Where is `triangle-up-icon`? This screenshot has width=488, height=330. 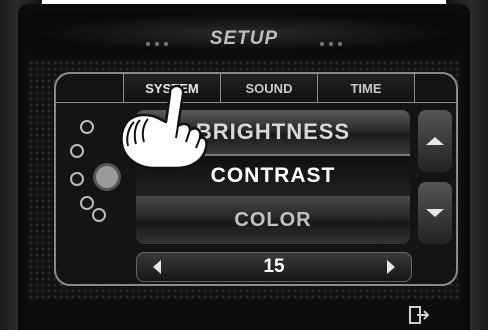 triangle-up-icon is located at coordinates (435, 141).